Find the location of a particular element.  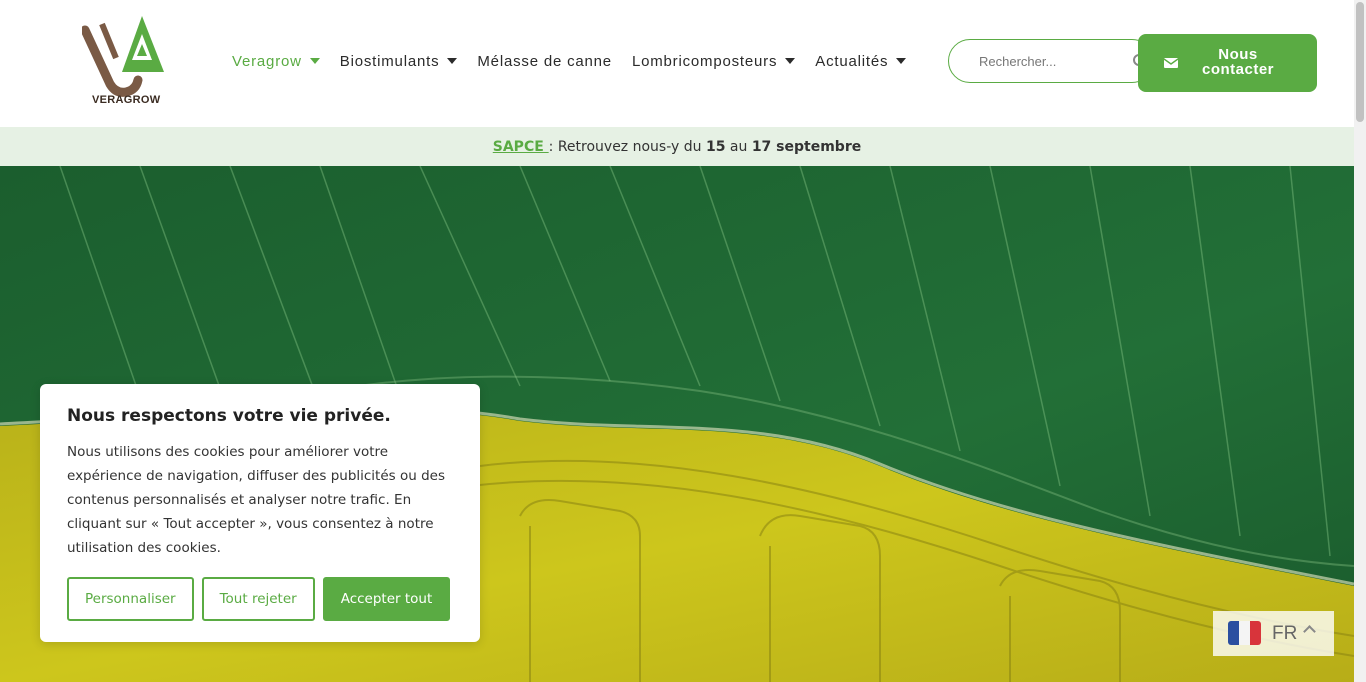

announcement-link: SAPCE is located at coordinates (521, 147).